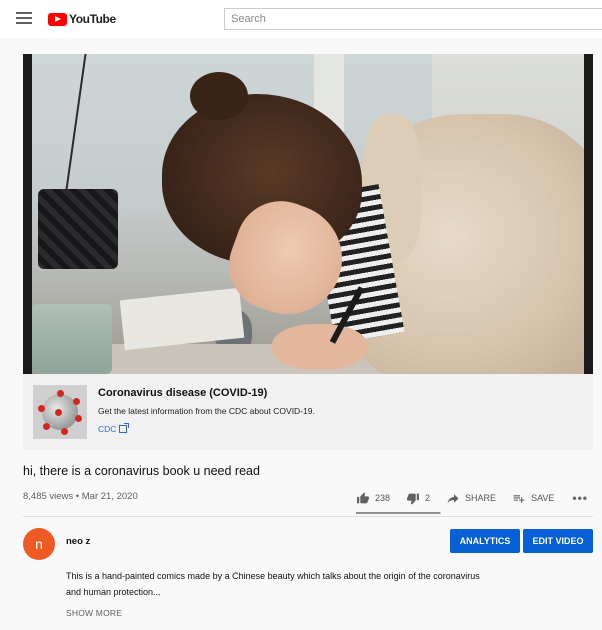 The width and height of the screenshot is (602, 630). I want to click on handbag-image, so click(78, 229).